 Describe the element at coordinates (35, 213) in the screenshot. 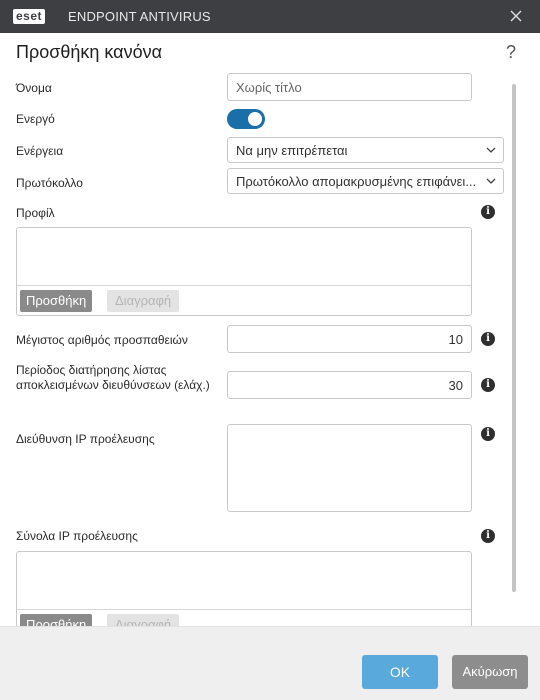

I see `profile-label: Προφίλ` at that location.